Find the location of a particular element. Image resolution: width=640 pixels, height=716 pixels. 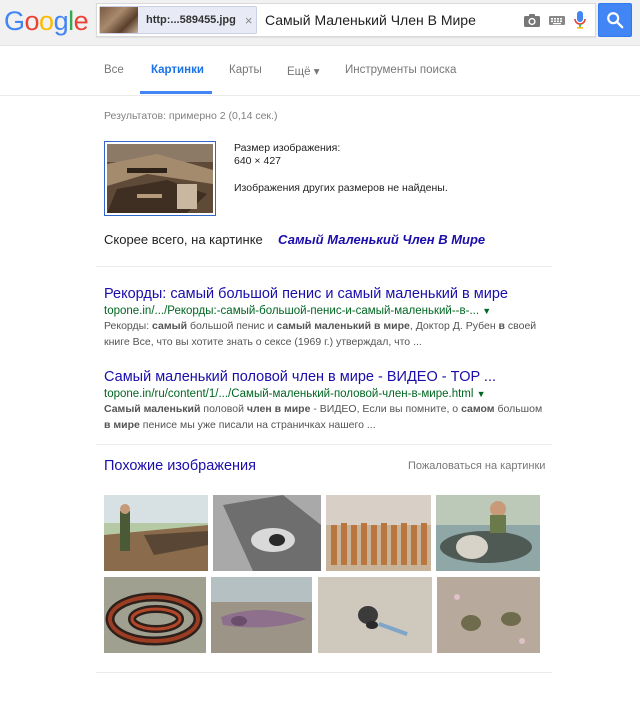

chip-thumbnail is located at coordinates (119, 20).